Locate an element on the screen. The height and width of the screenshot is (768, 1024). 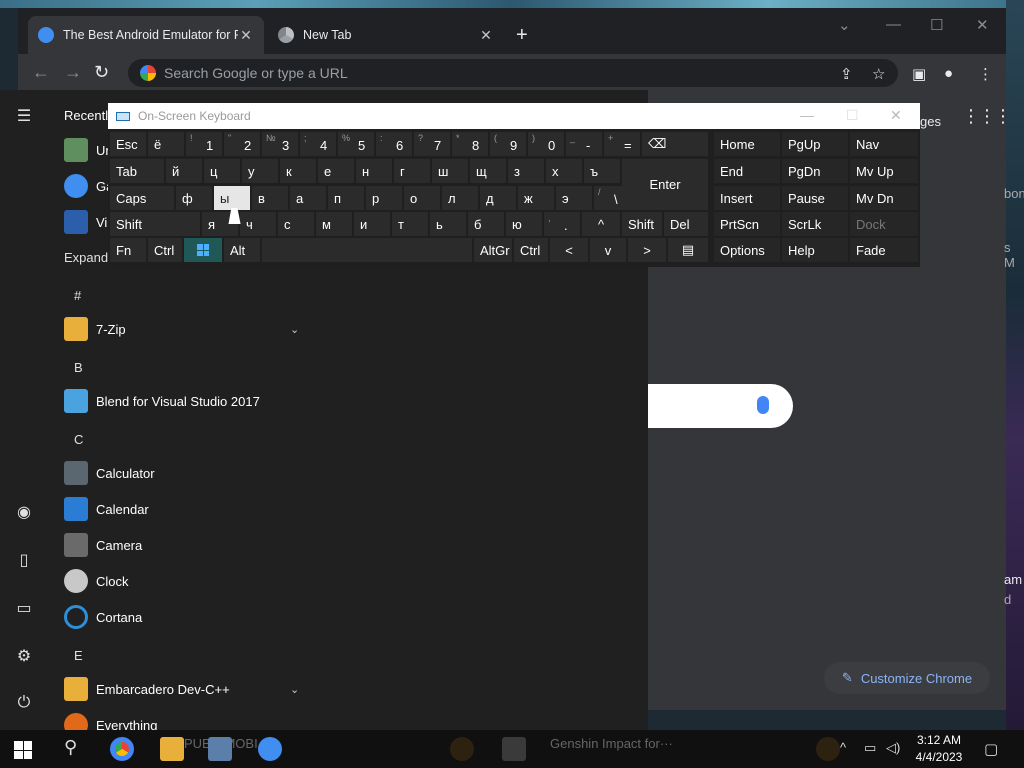
key-up-arrow: ^ is located at coordinates (601, 224).